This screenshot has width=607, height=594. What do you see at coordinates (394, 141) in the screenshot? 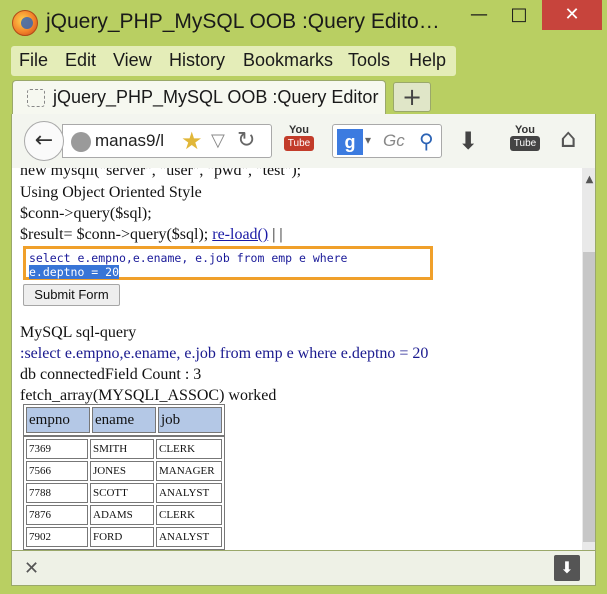
I see `search-input: Gc` at bounding box center [394, 141].